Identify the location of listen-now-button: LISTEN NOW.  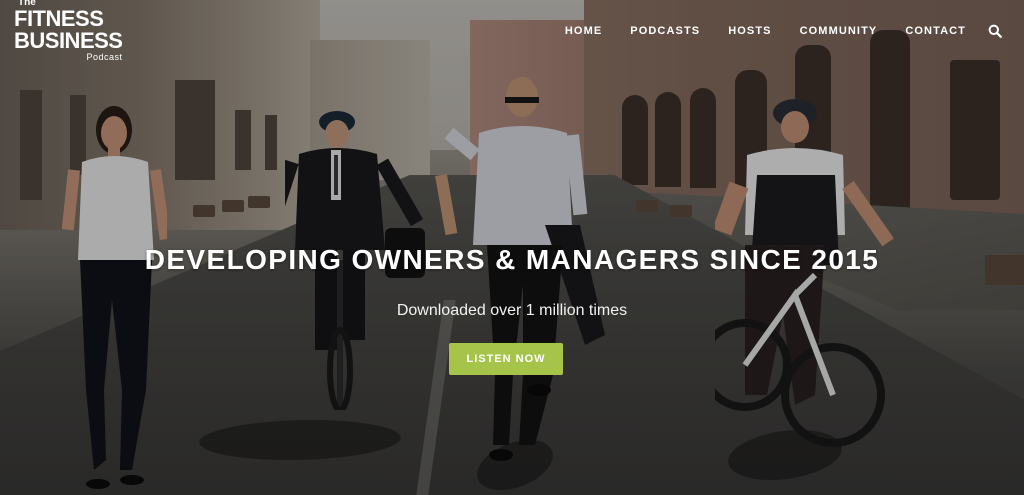
(506, 359).